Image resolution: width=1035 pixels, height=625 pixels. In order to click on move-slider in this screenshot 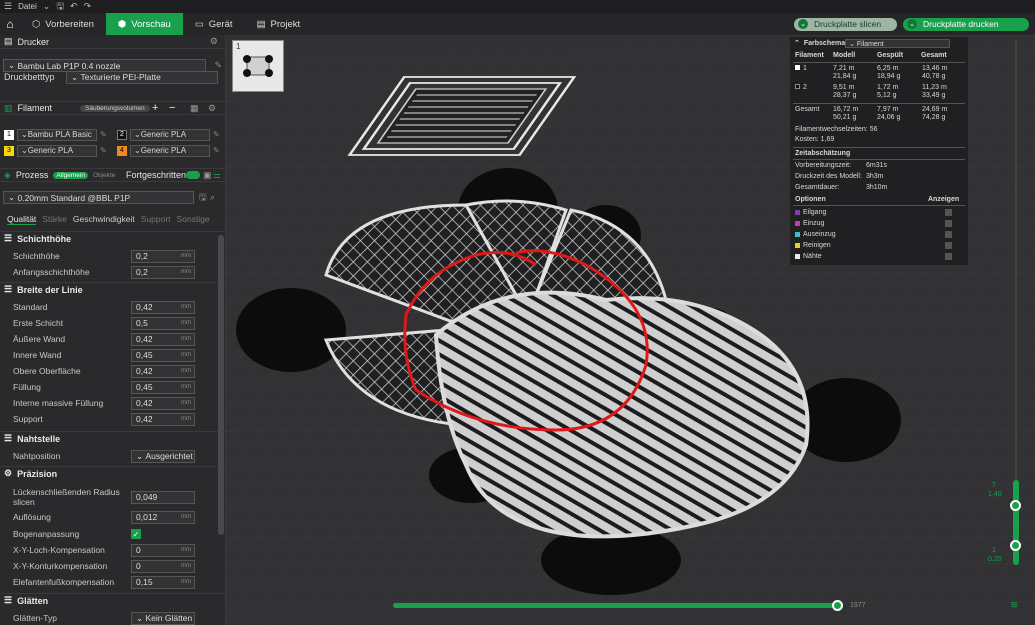, I will do `click(616, 605)`.